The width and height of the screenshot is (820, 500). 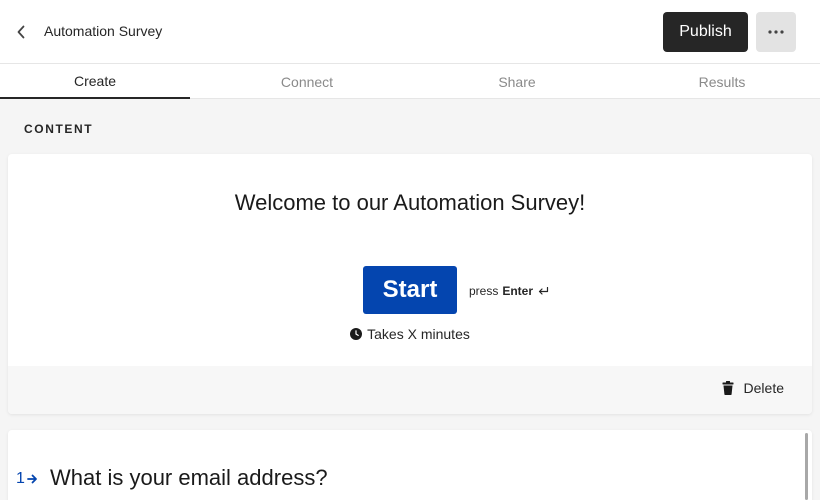 What do you see at coordinates (410, 202) in the screenshot?
I see `welcome-heading: Welcome to our Automation Survey!` at bounding box center [410, 202].